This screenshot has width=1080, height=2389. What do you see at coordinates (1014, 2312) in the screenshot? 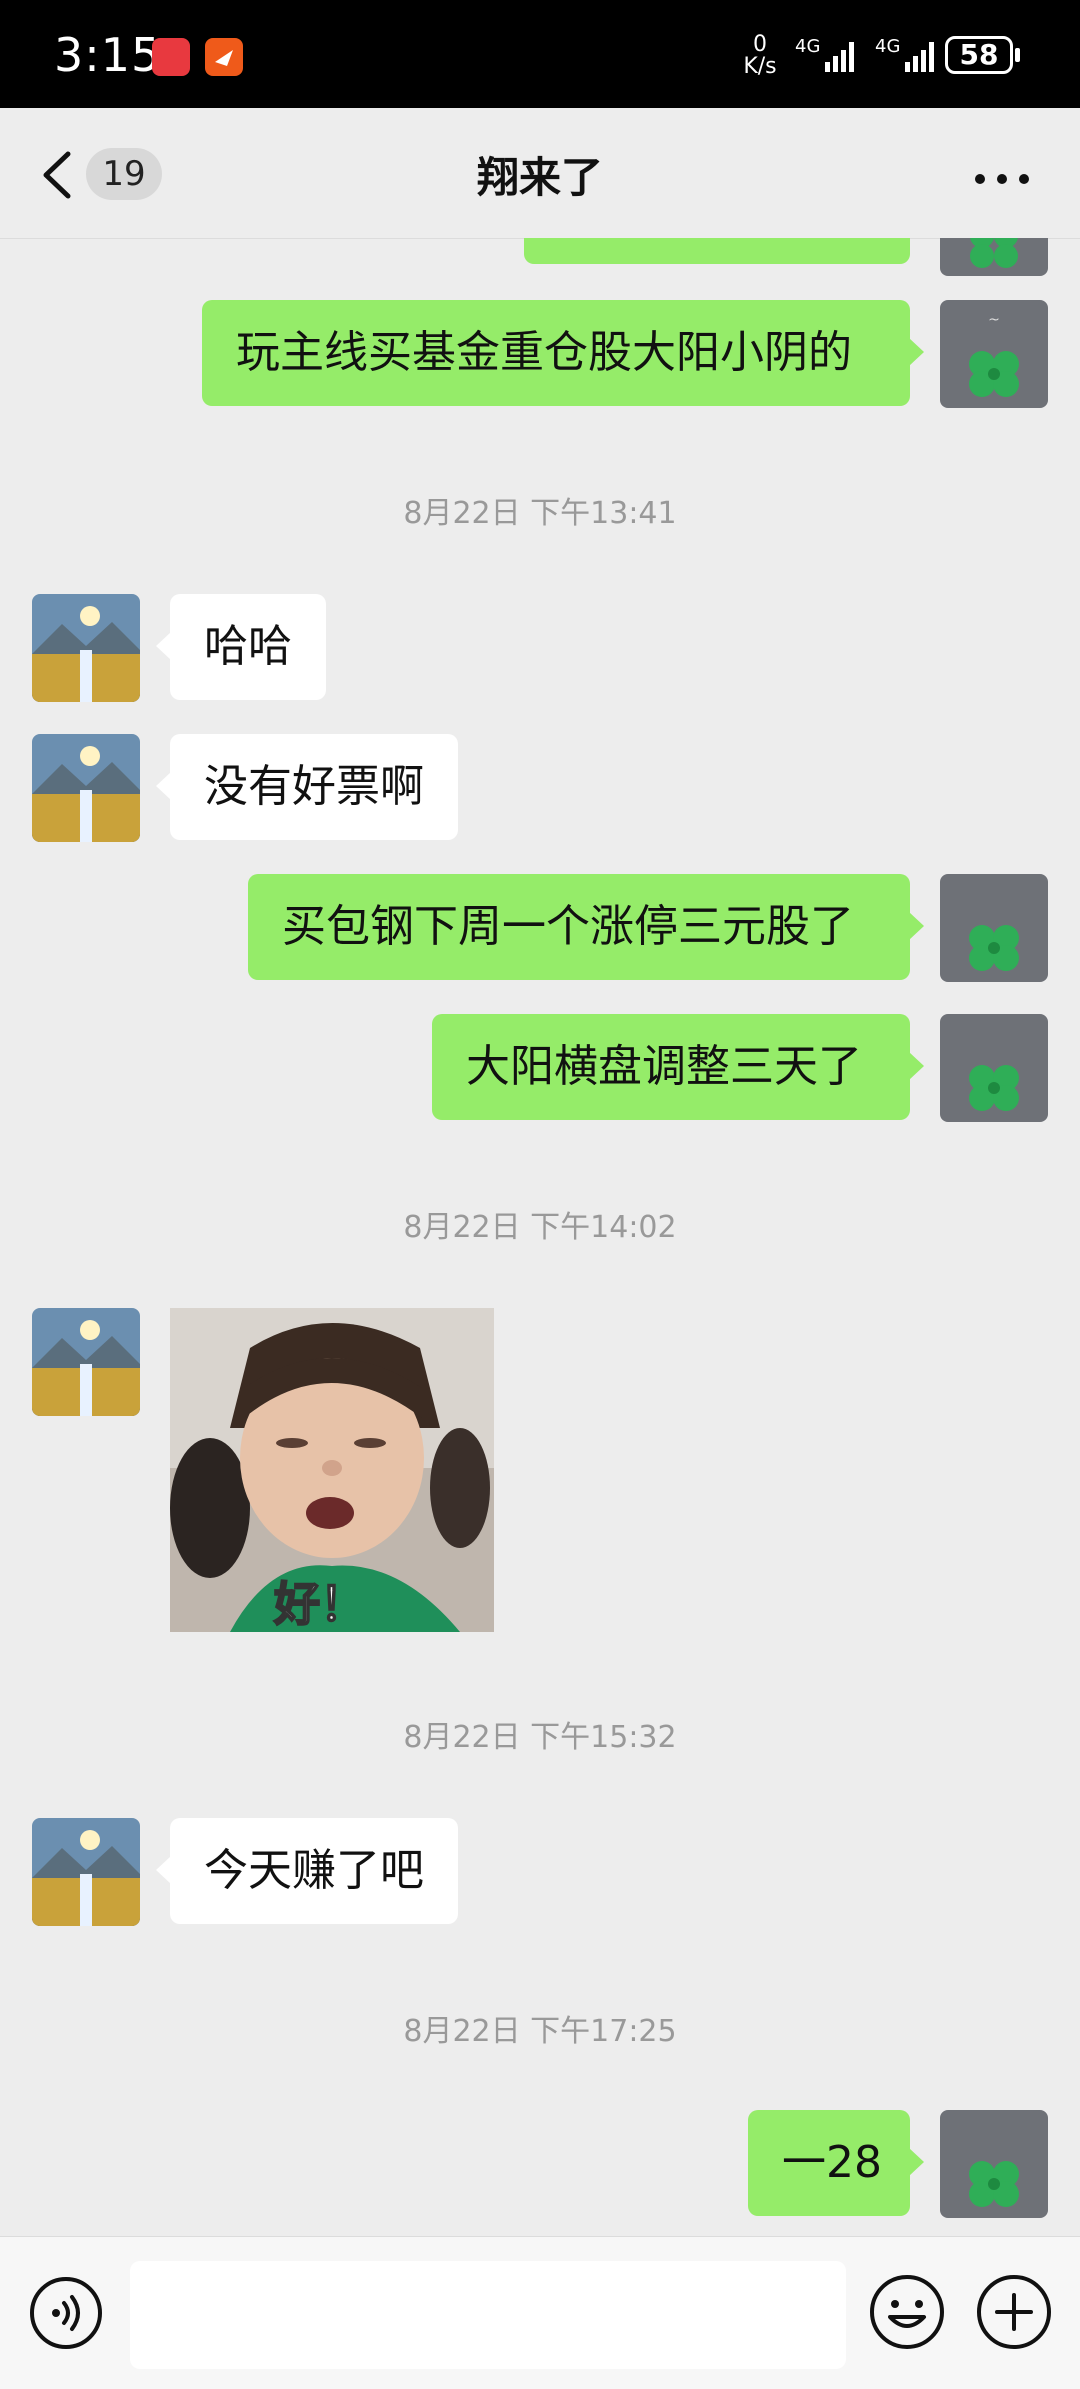
I see `plus-icon` at bounding box center [1014, 2312].